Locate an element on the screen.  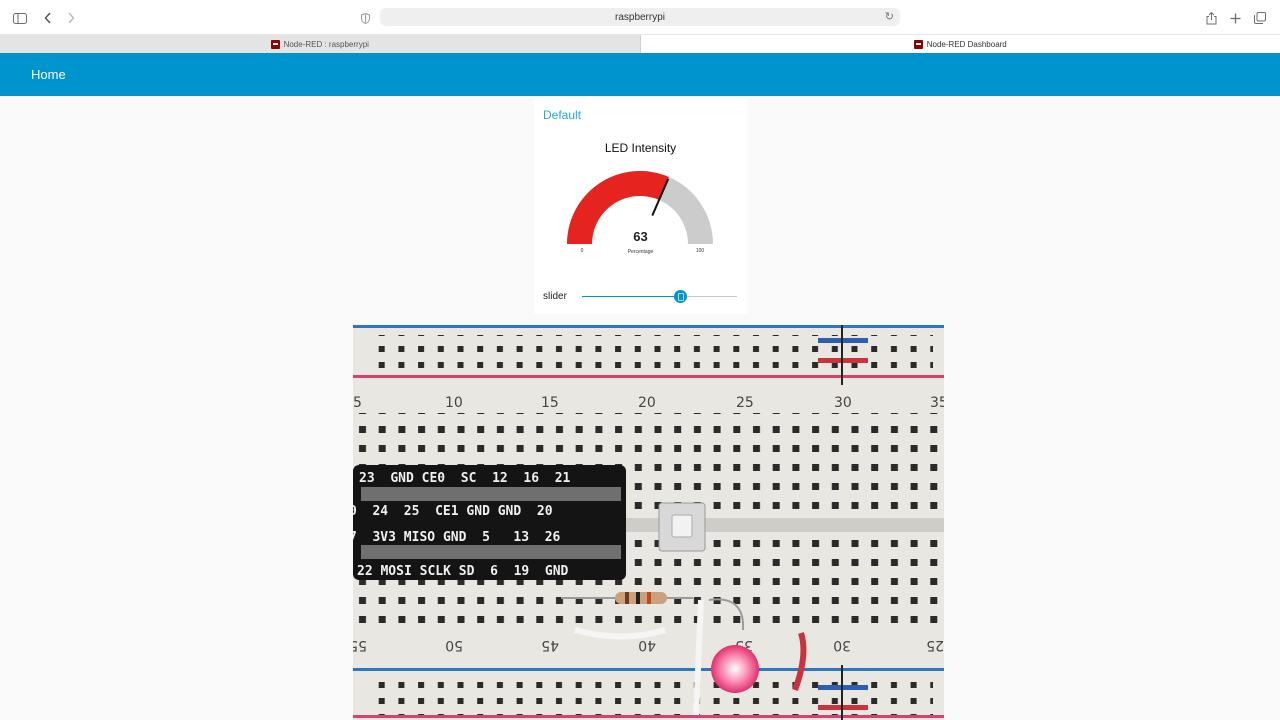
tab-node-red-dashboard: Node-RED Dashboard is located at coordinates (960, 44).